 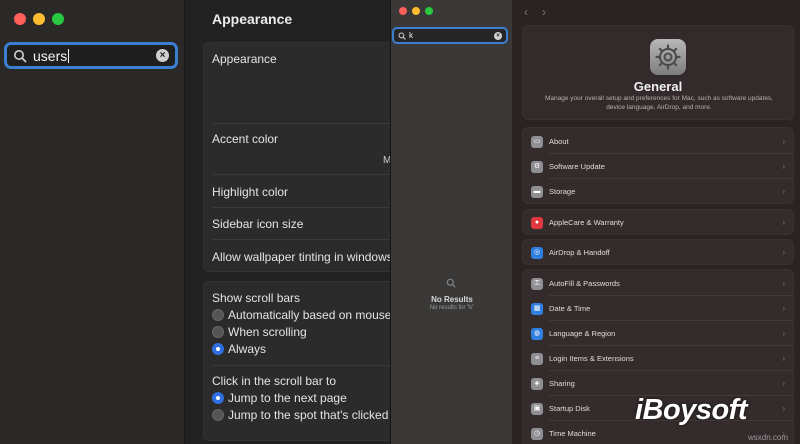 I want to click on list-icon: ≡, so click(x=537, y=358).